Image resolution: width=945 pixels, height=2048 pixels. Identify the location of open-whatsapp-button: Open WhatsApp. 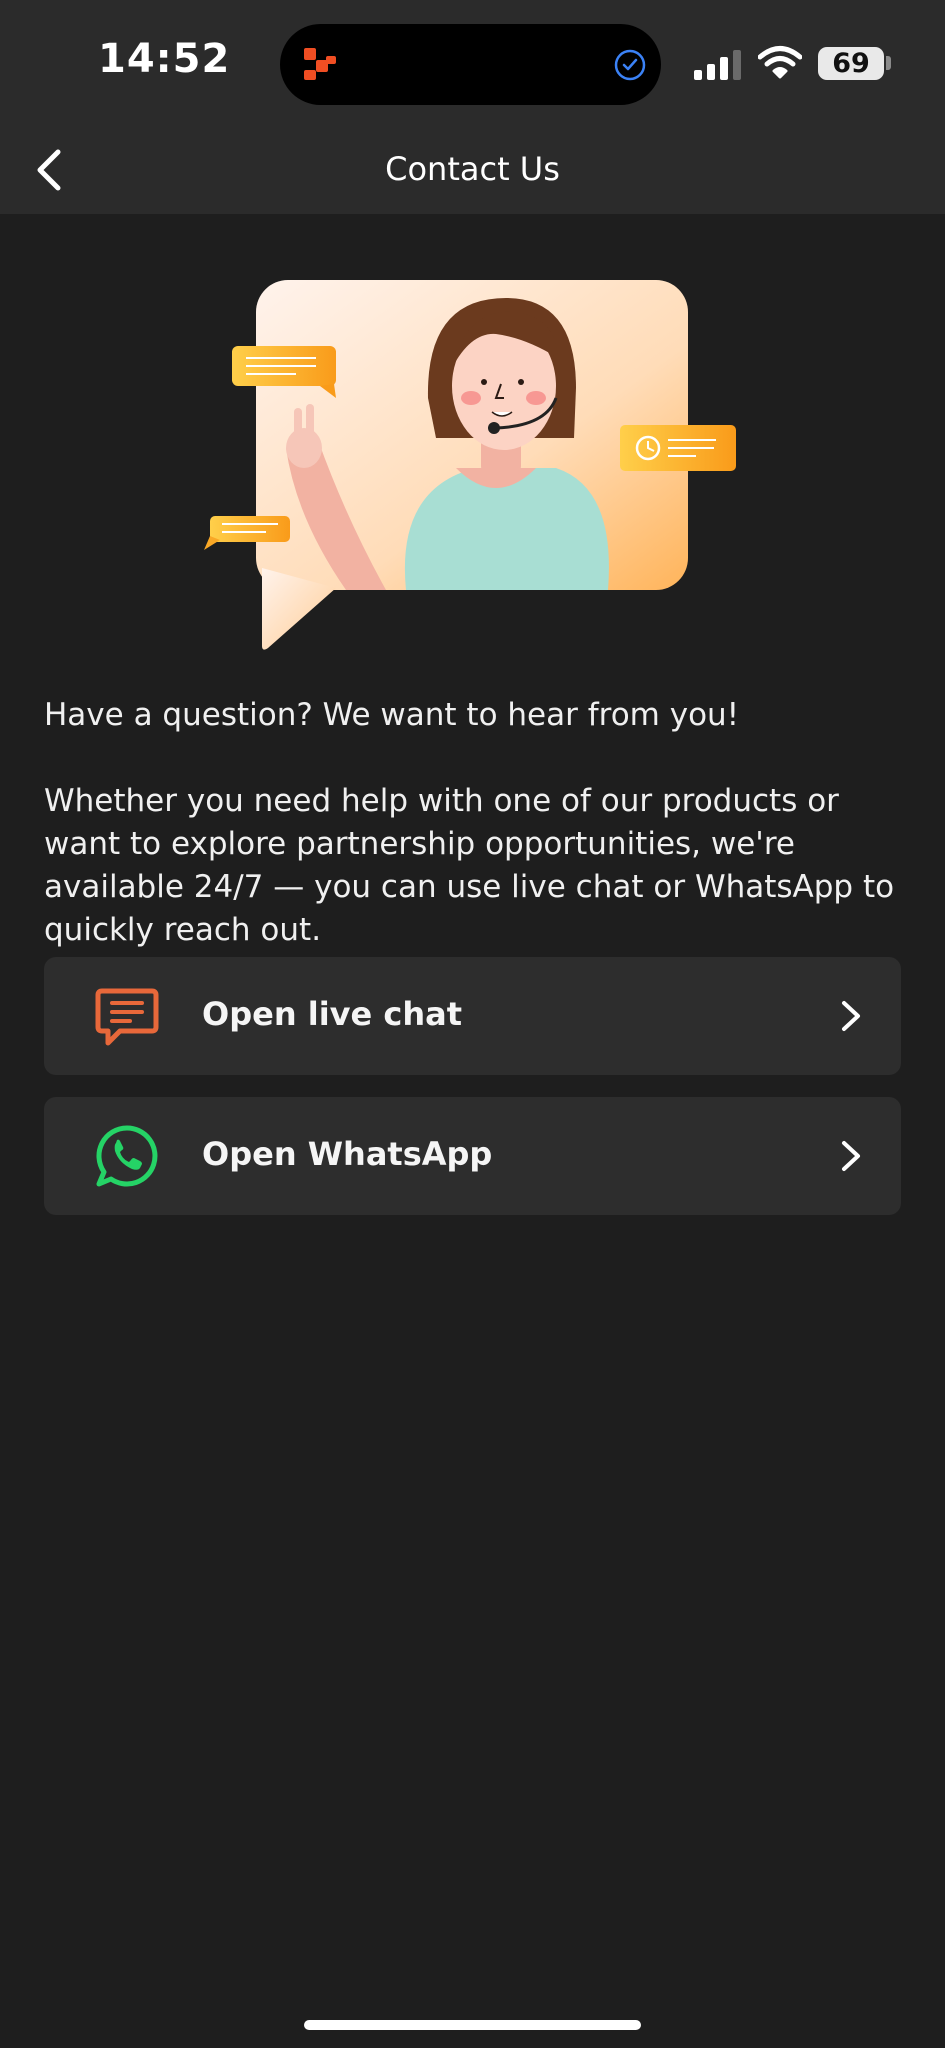
(472, 1156).